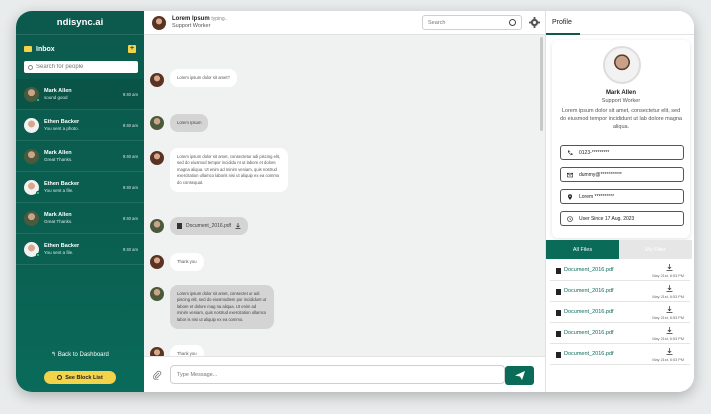 This screenshot has width=711, height=414. Describe the element at coordinates (655, 249) in the screenshot. I see `tab-my-files: My Files` at that location.